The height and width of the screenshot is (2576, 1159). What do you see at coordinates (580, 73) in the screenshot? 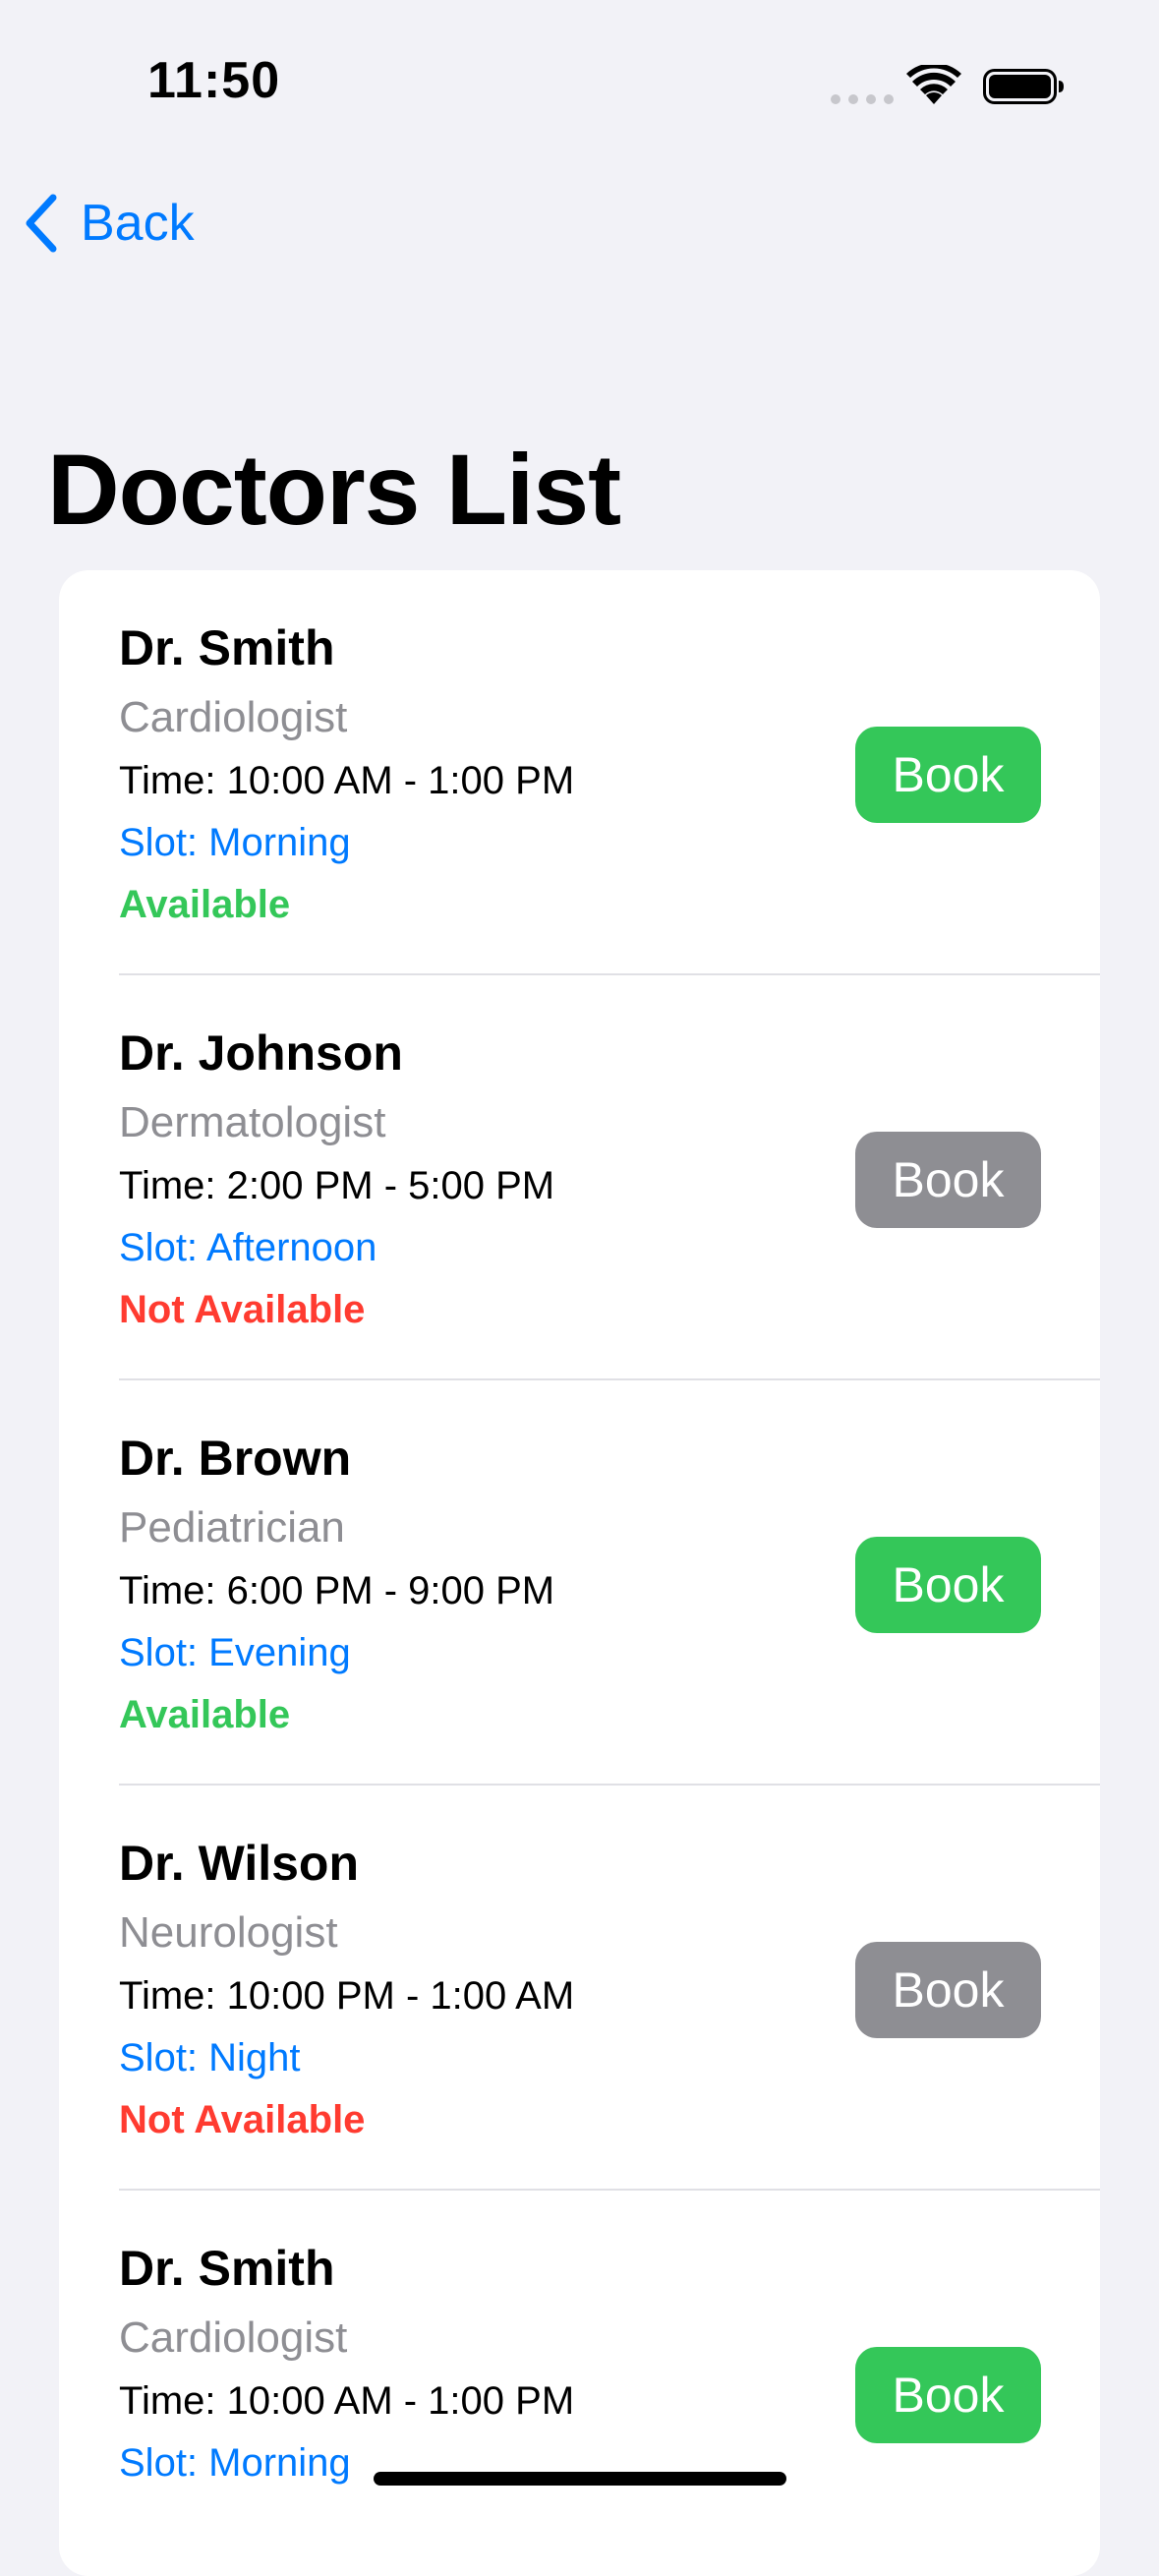
I see `status-bar: 11:50` at bounding box center [580, 73].